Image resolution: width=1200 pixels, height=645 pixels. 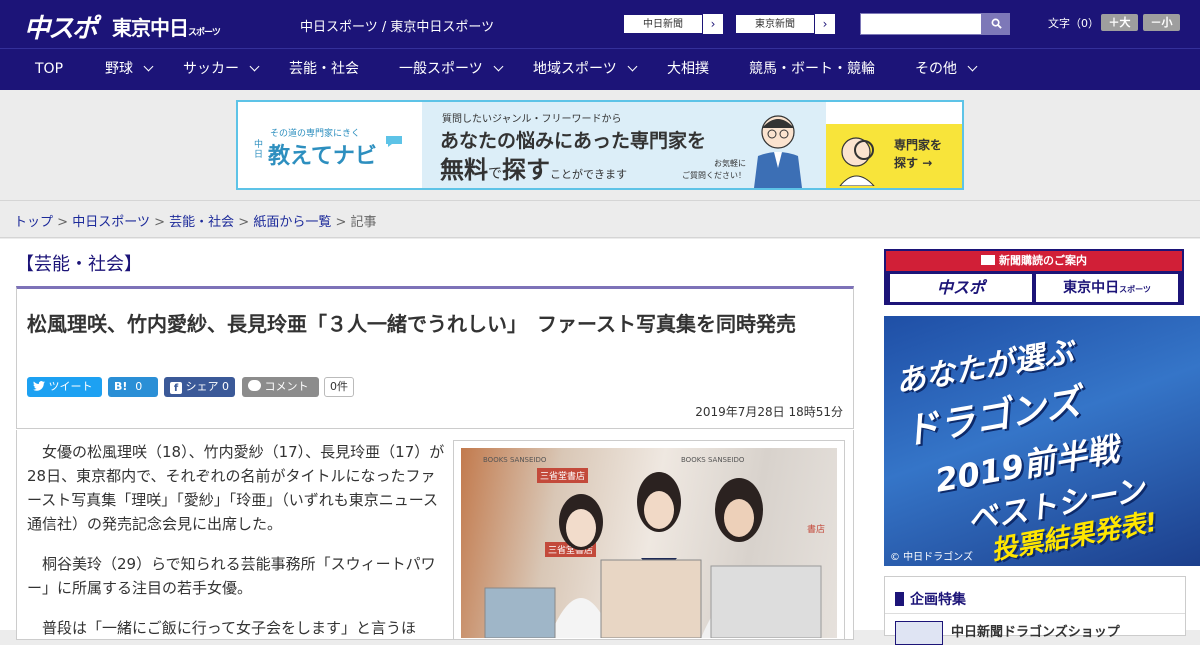 I want to click on breadcrumb-paper-list: 紙面から一覧, so click(x=292, y=222).